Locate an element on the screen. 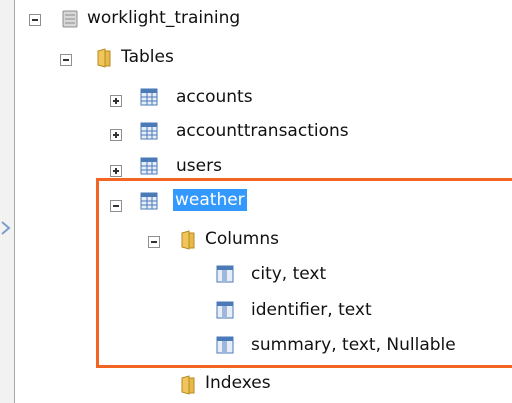 The width and height of the screenshot is (512, 403). collapse-toggle-database is located at coordinates (35, 20).